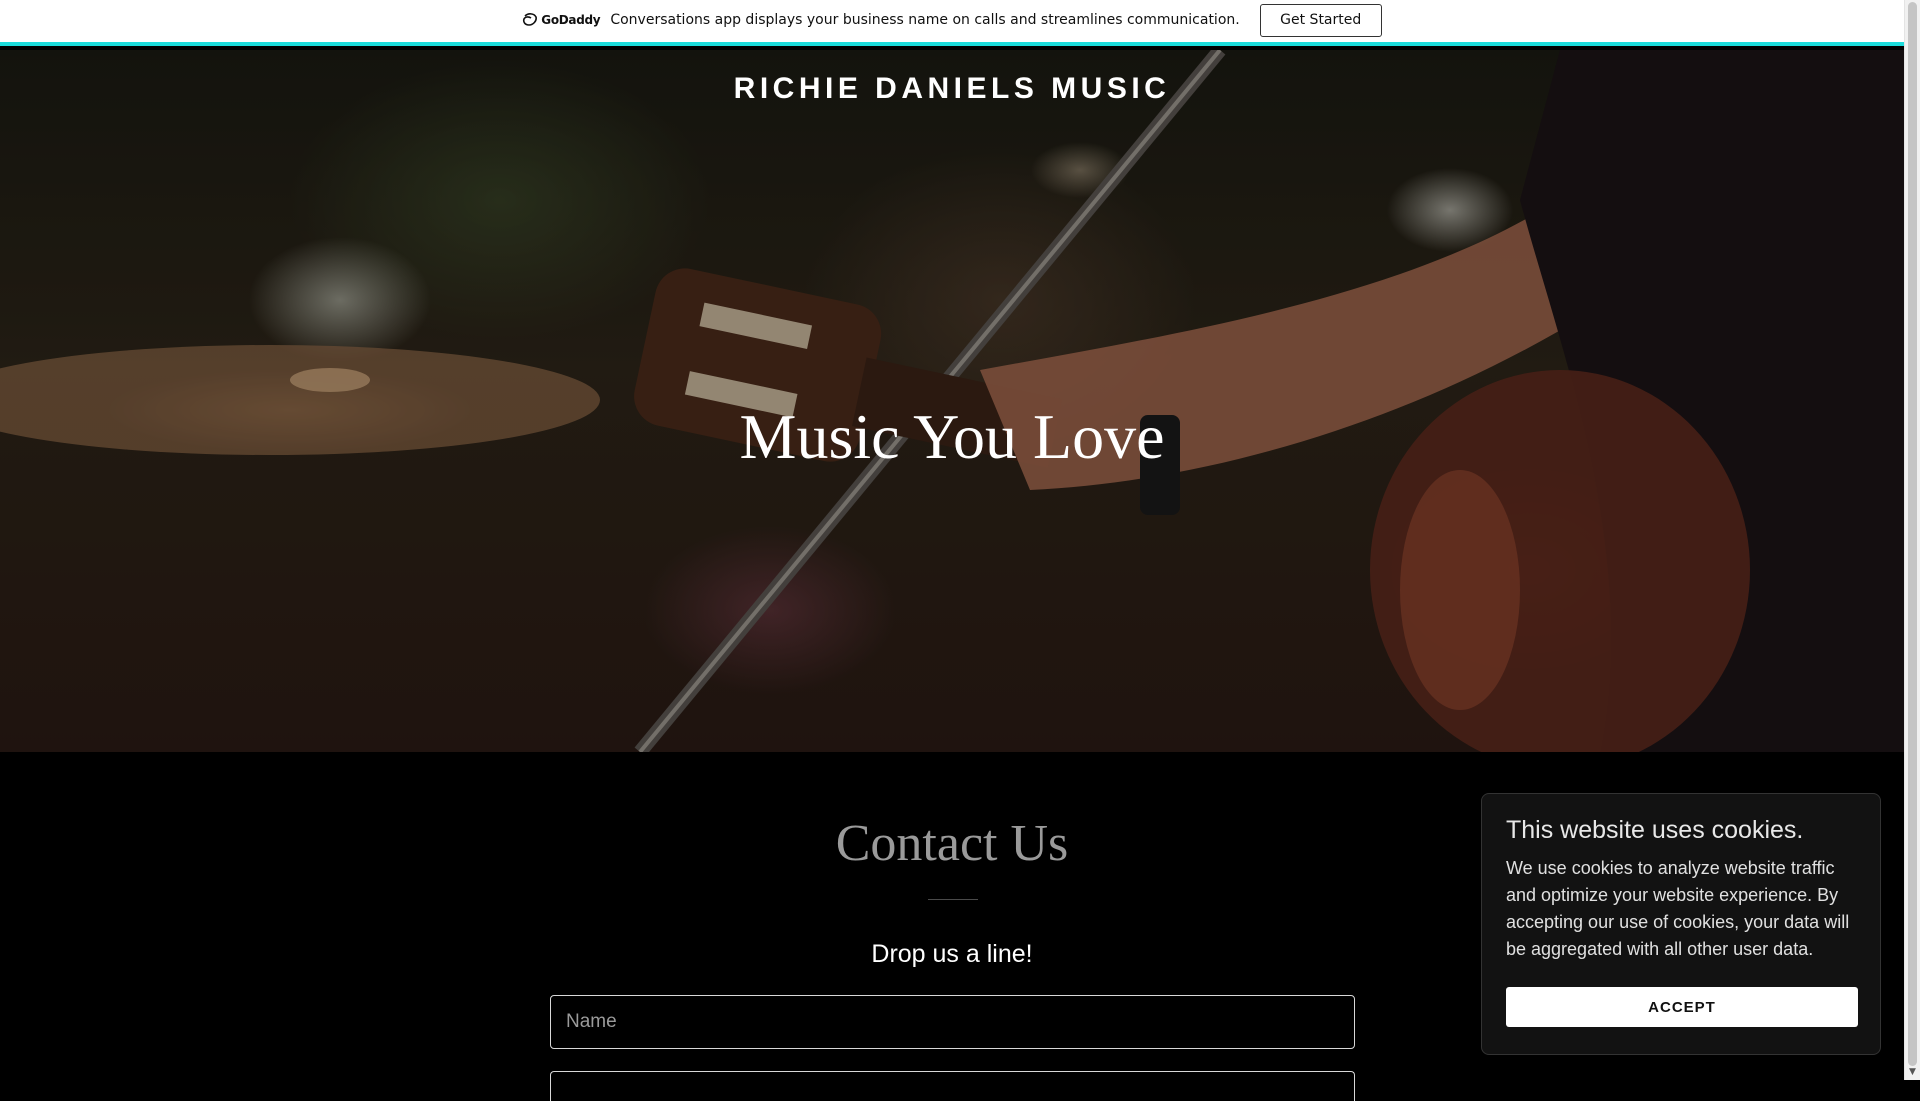  I want to click on godaddy-logo: GoDaddy, so click(561, 20).